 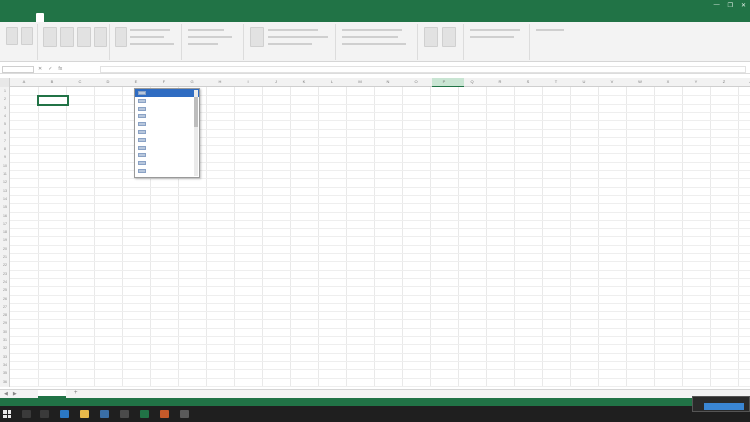 I want to click on column-header-o: O, so click(x=416, y=81).